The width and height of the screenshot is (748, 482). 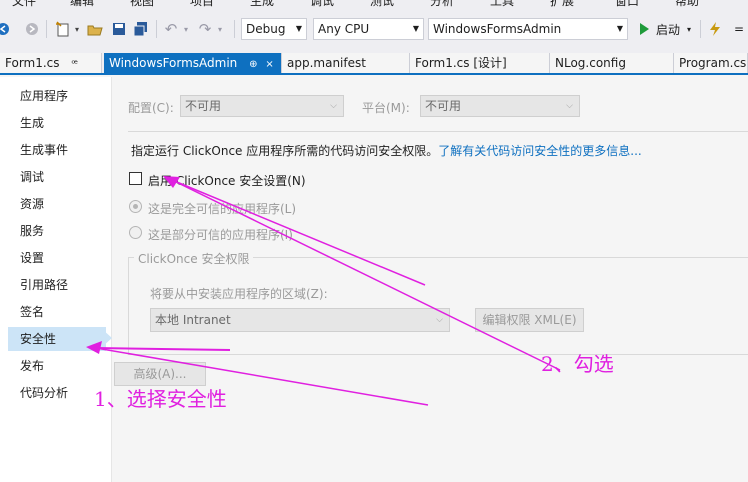 What do you see at coordinates (687, 4) in the screenshot?
I see `menu-item-help: 帮助` at bounding box center [687, 4].